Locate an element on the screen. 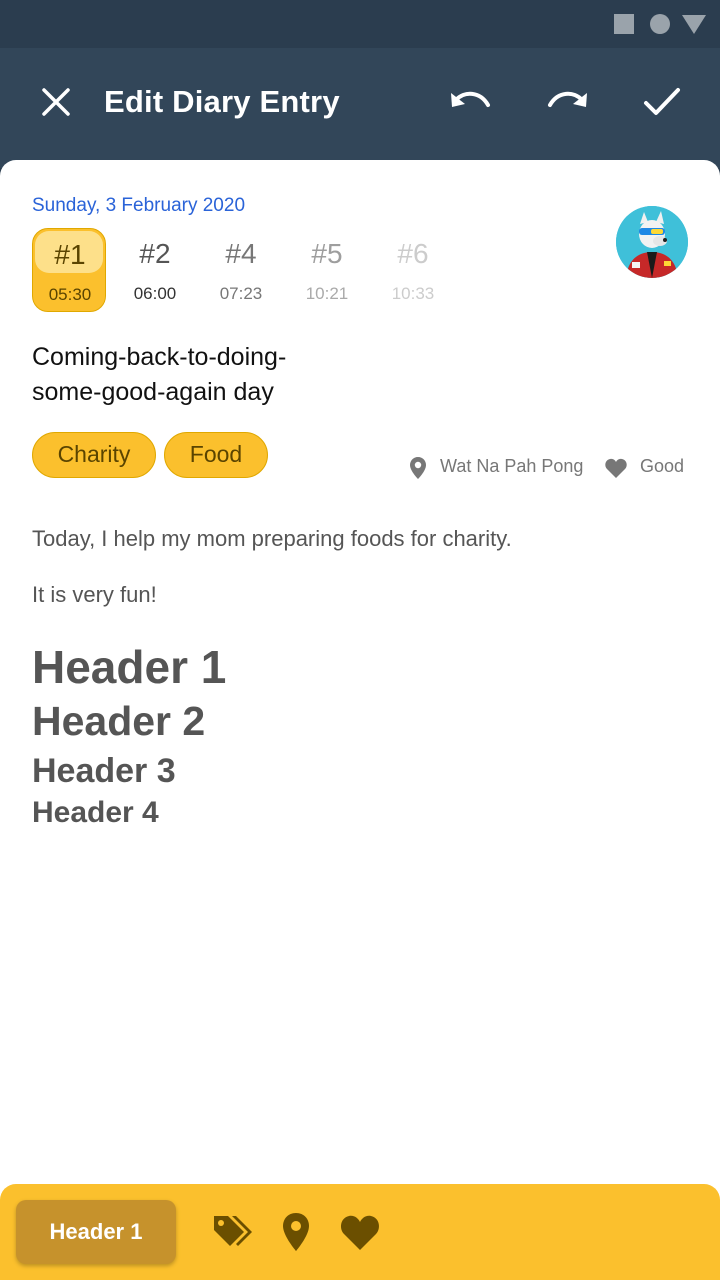  entry-tab-1: #1 05:30 is located at coordinates (69, 270).